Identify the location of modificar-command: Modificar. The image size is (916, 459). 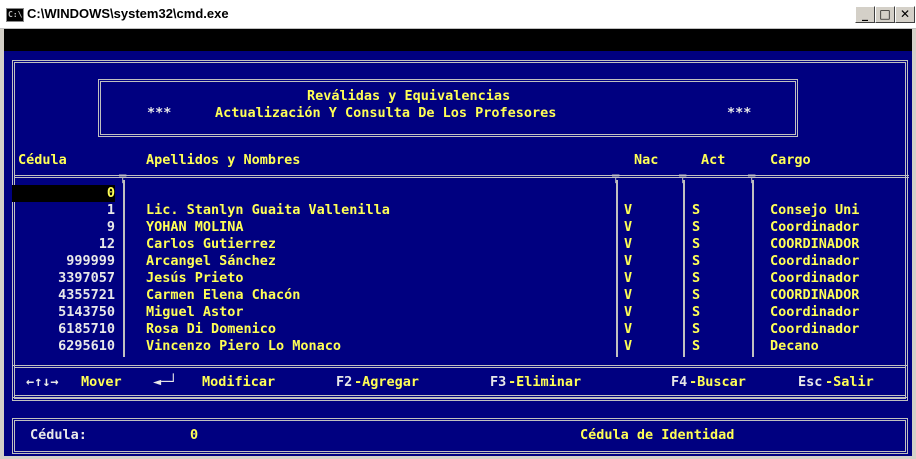
(238, 382).